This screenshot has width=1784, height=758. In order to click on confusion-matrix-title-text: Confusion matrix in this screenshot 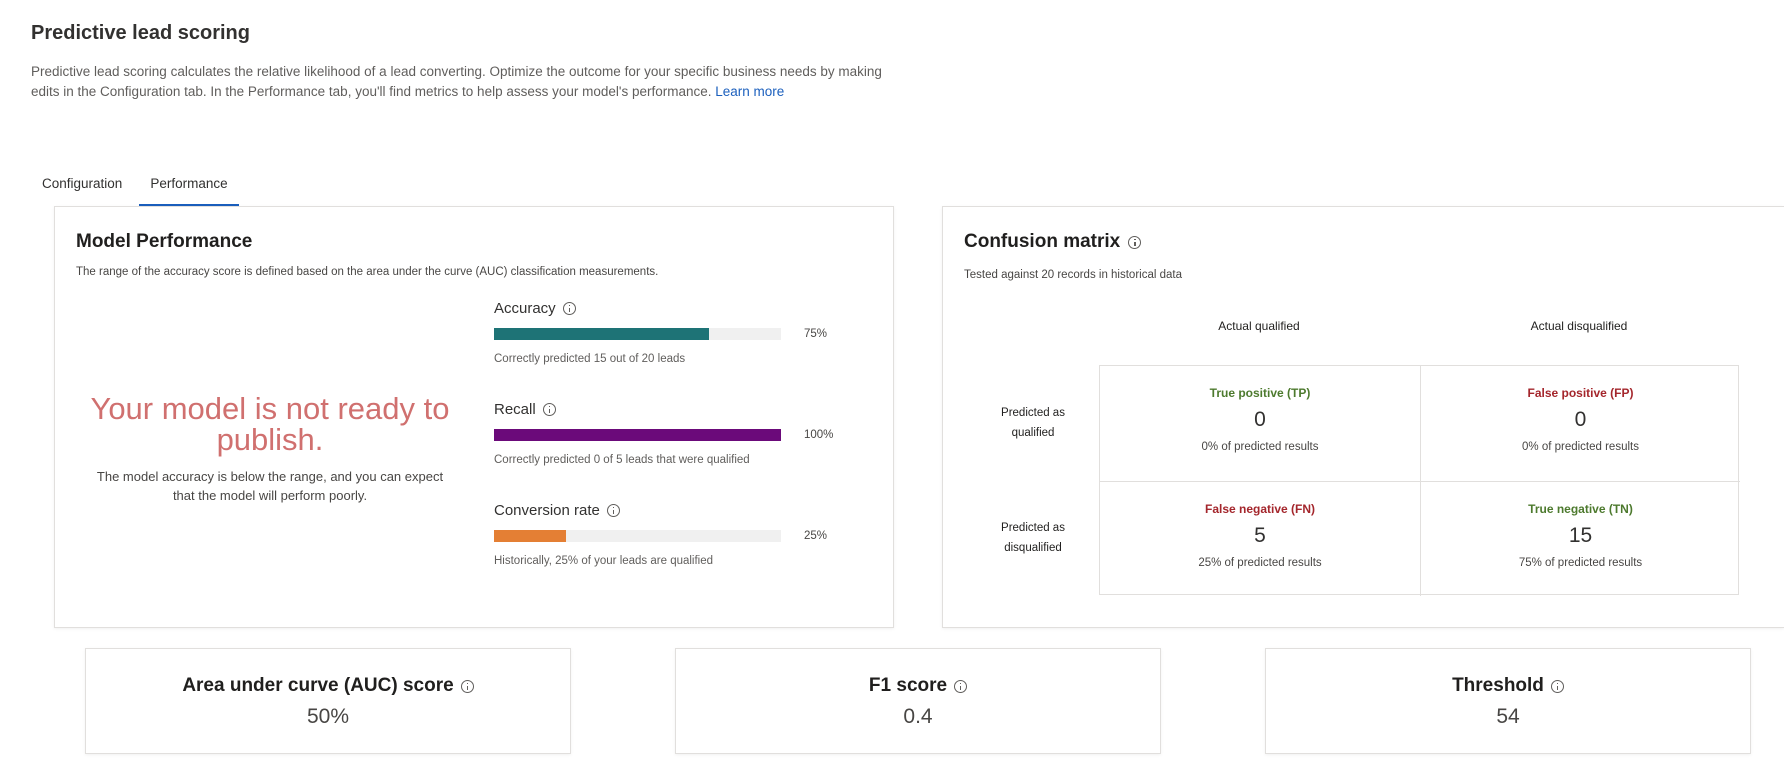, I will do `click(1042, 241)`.